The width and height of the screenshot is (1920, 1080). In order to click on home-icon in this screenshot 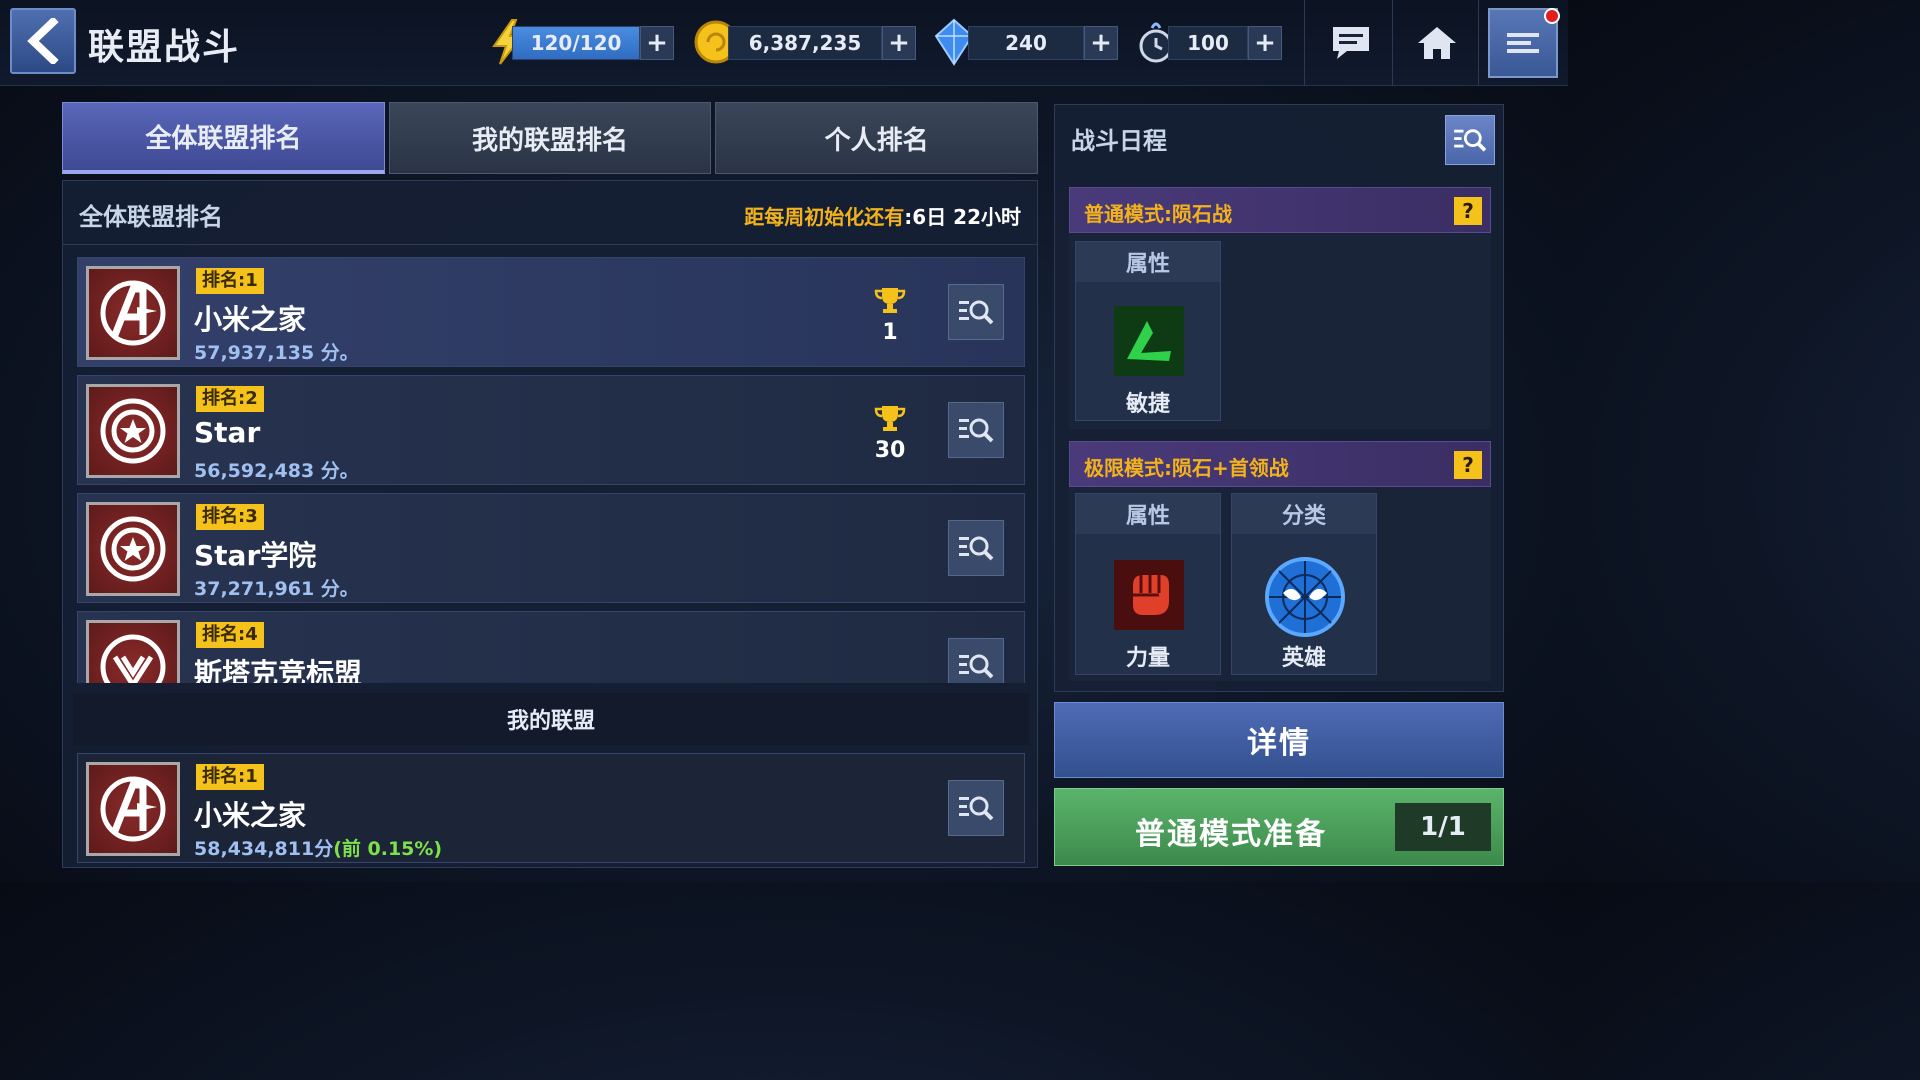, I will do `click(1437, 43)`.